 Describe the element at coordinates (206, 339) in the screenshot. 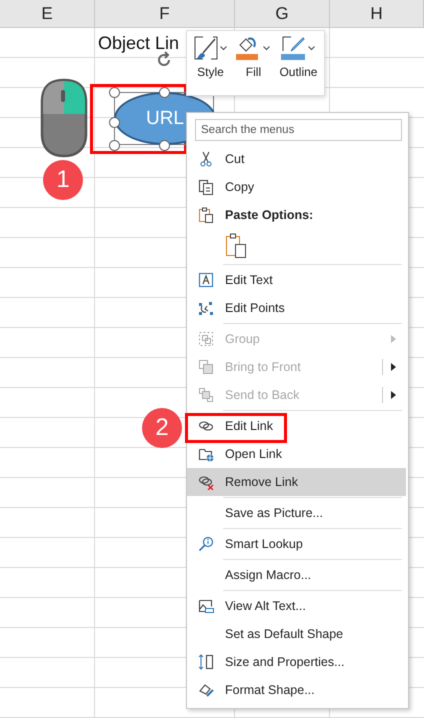

I see `group-icon` at that location.